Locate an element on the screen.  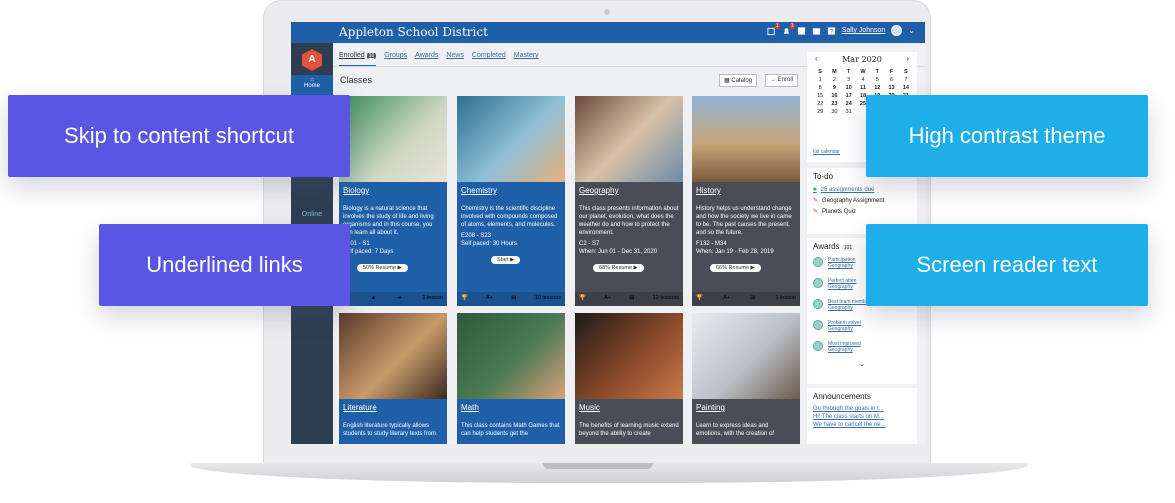
calendar-day: 12 is located at coordinates (877, 88).